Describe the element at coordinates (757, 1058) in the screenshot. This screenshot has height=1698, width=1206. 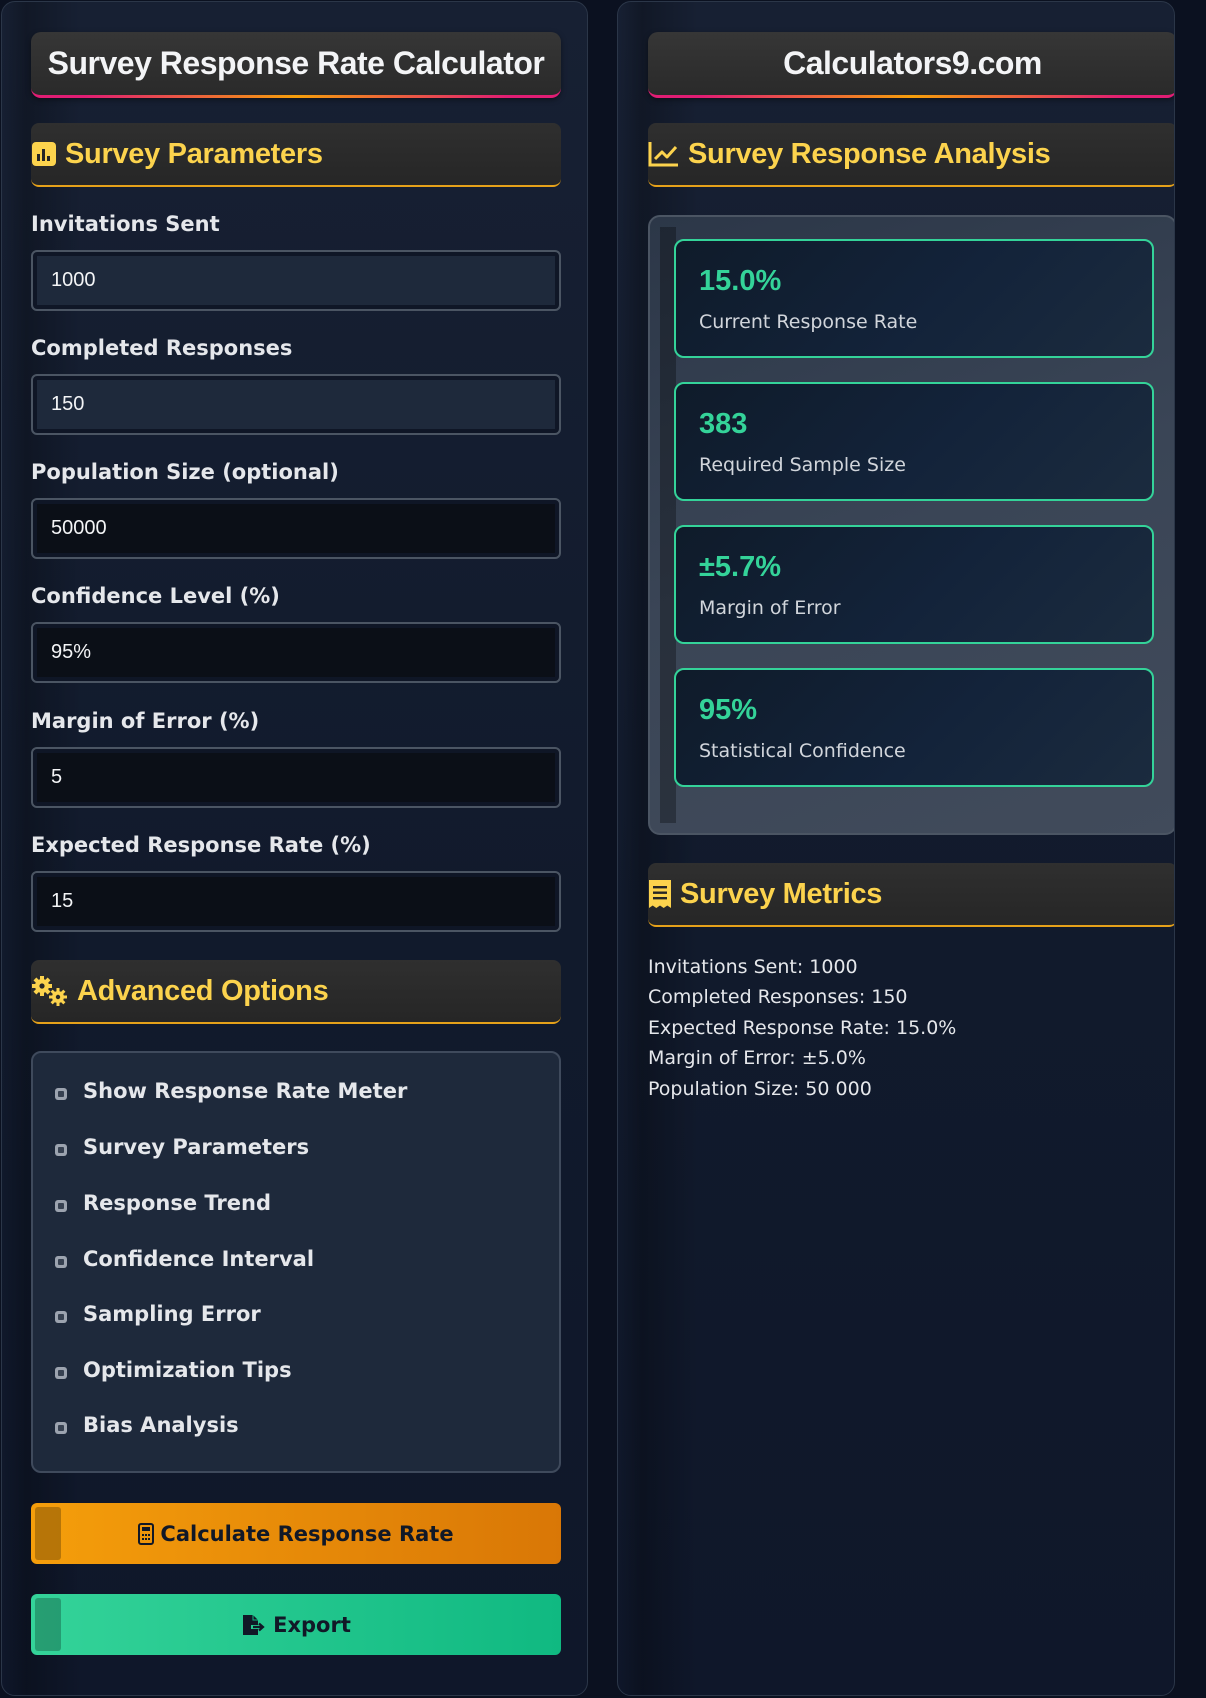
I see `metric-margin-of-error: Margin of Error: ±5.0%` at that location.